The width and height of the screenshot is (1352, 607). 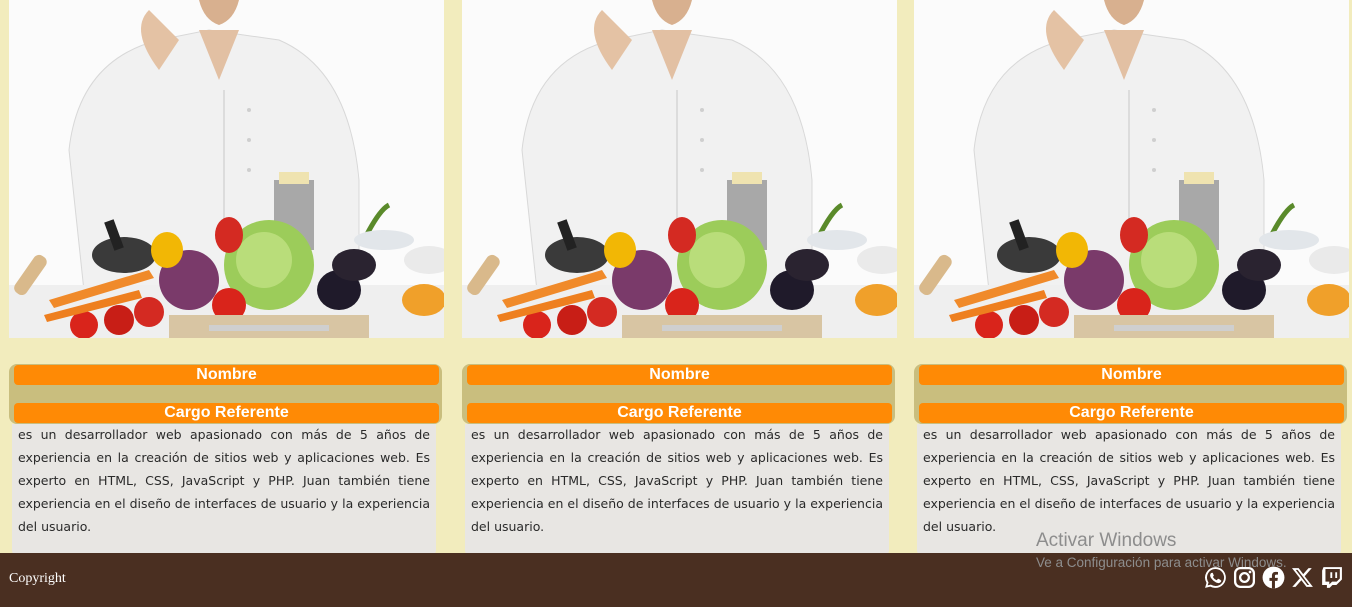 I want to click on twitch-icon, so click(x=1331, y=577).